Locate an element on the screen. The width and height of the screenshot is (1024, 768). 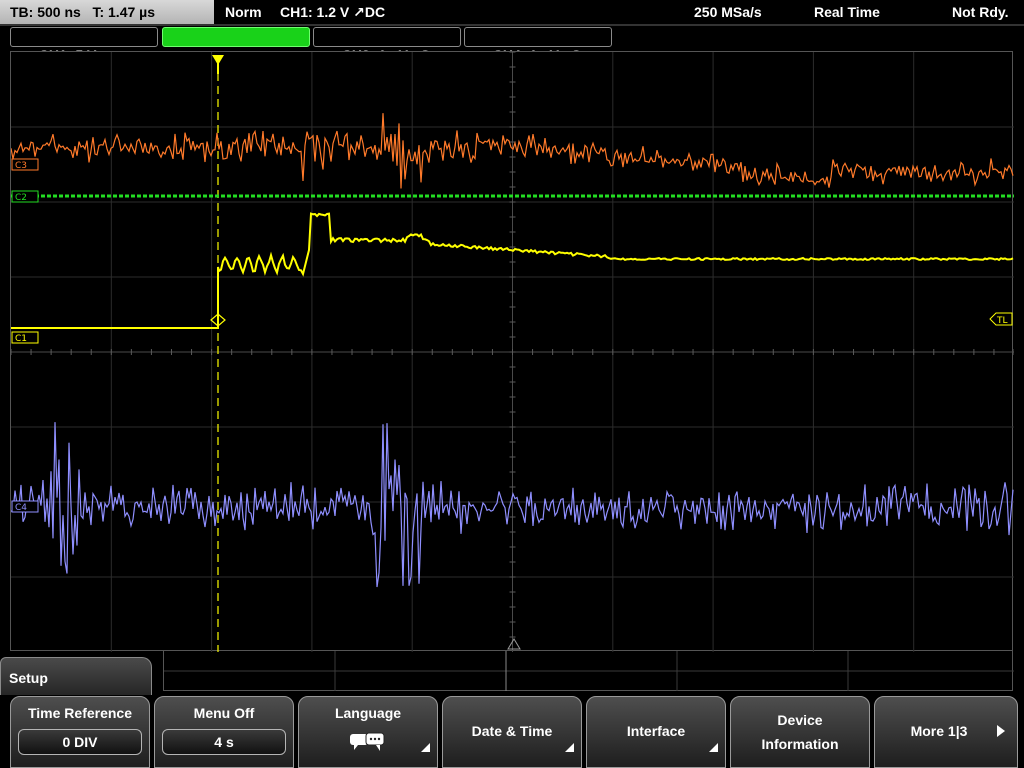
time-reference-button: Time Reference 0 DIV is located at coordinates (80, 732).